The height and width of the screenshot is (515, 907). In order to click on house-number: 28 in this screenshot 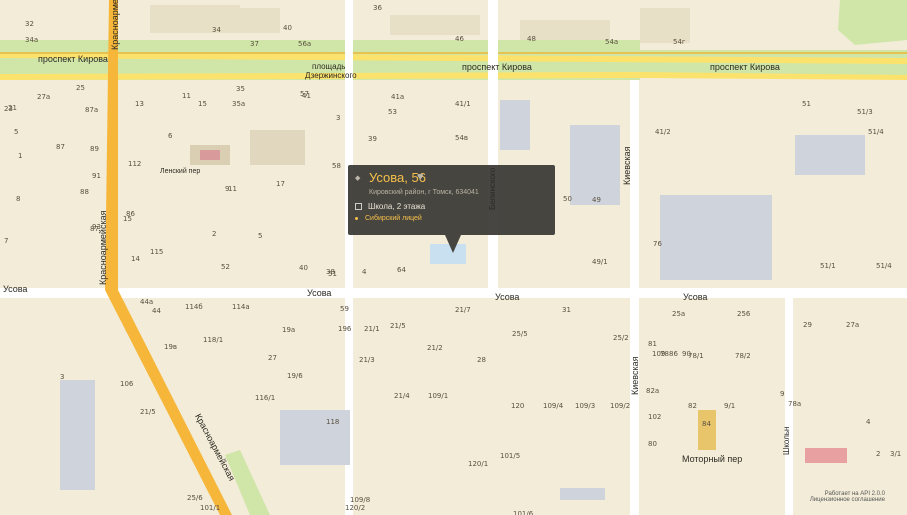, I will do `click(481, 360)`.